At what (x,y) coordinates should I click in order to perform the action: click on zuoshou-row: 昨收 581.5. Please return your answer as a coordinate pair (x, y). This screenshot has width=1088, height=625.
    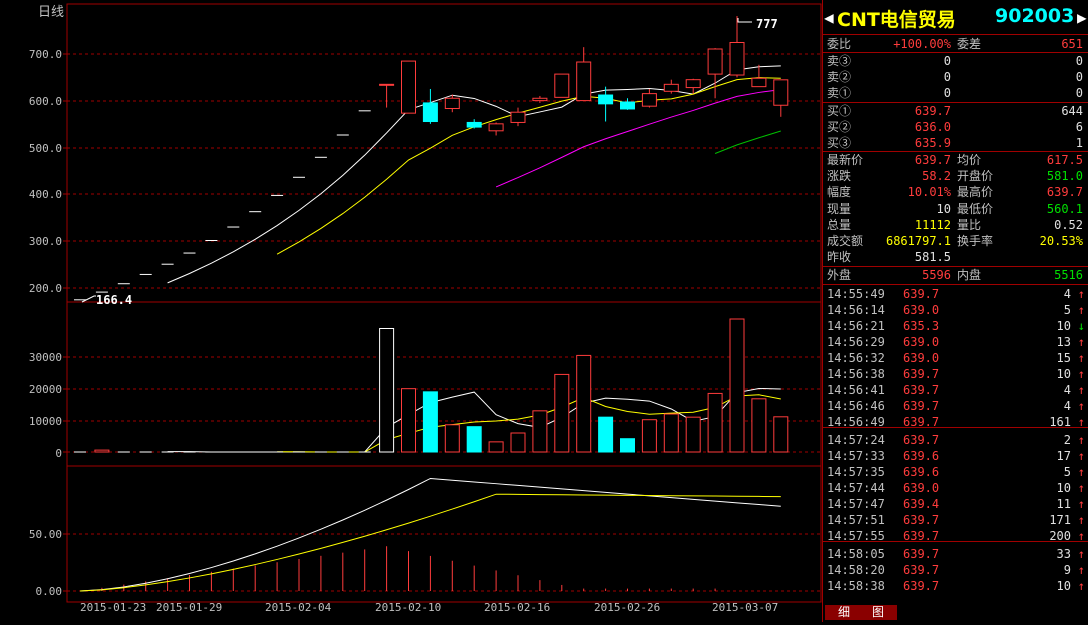
    Looking at the image, I should click on (956, 257).